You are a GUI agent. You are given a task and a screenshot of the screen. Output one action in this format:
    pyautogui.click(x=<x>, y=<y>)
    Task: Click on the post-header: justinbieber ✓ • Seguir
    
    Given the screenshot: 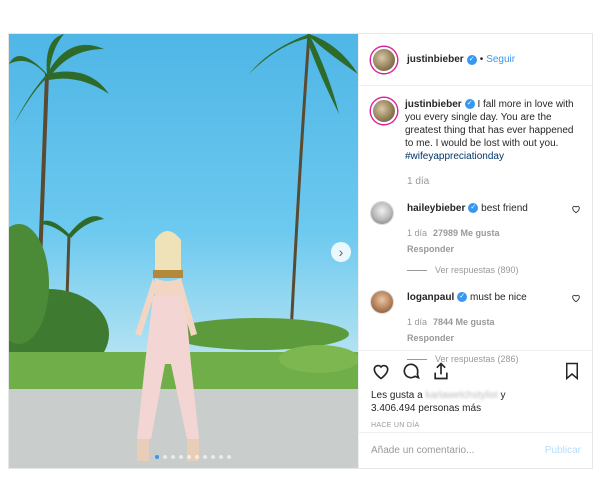 What is the action you would take?
    pyautogui.click(x=475, y=60)
    